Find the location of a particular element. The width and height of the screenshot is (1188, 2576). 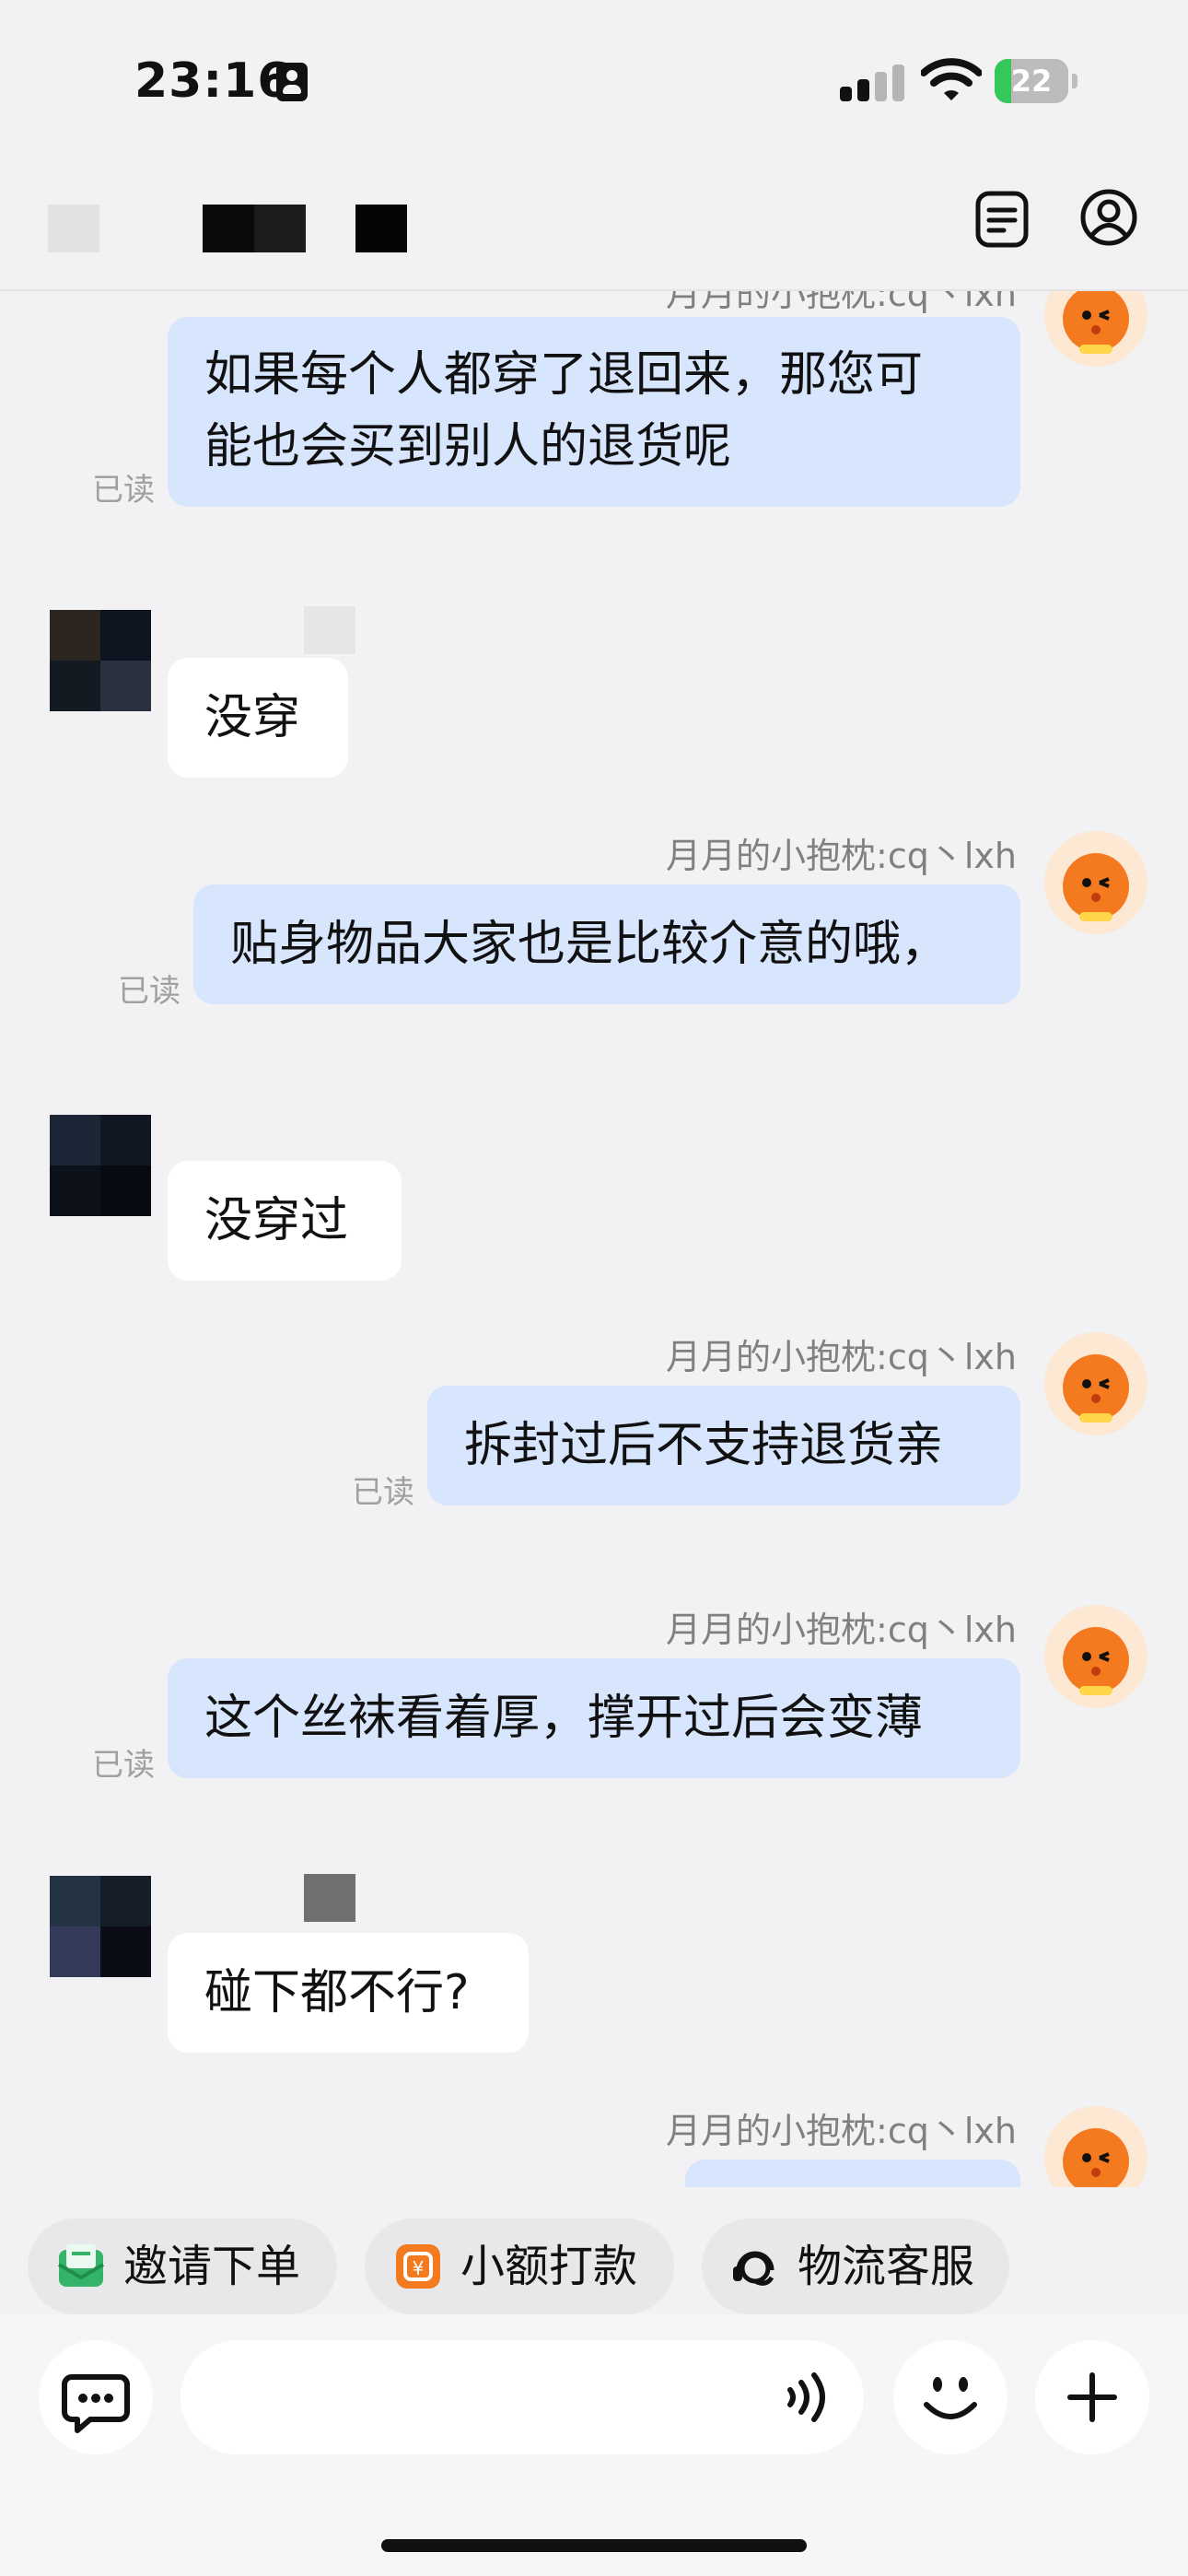

chip-label: 物流客服 is located at coordinates (886, 2266).